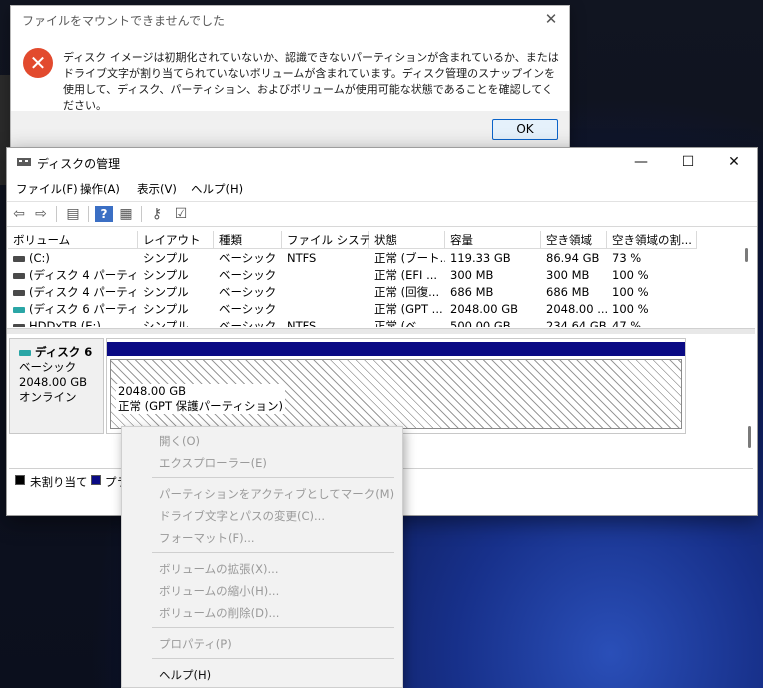 This screenshot has height=688, width=763. Describe the element at coordinates (472, 292) in the screenshot. I see `capacity-cell: 686 MB` at that location.